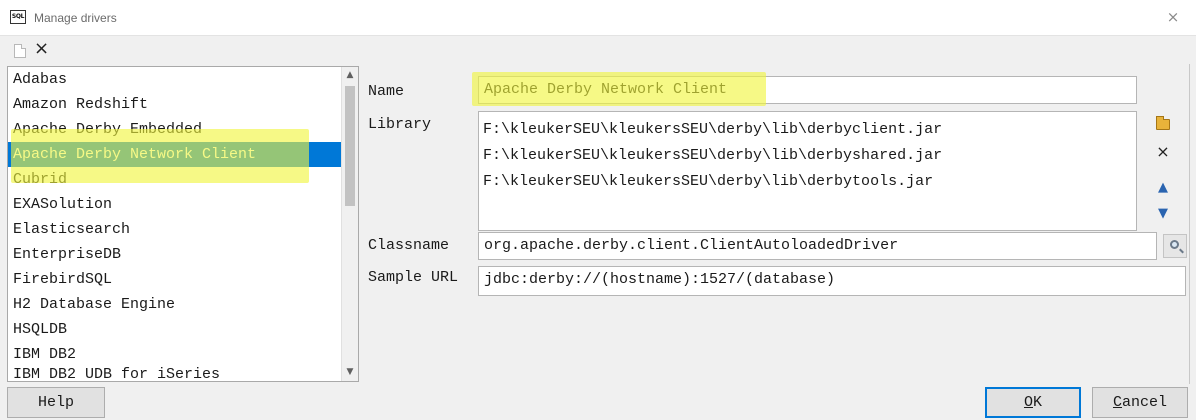 The image size is (1196, 420). What do you see at coordinates (1189, 224) in the screenshot?
I see `divider` at bounding box center [1189, 224].